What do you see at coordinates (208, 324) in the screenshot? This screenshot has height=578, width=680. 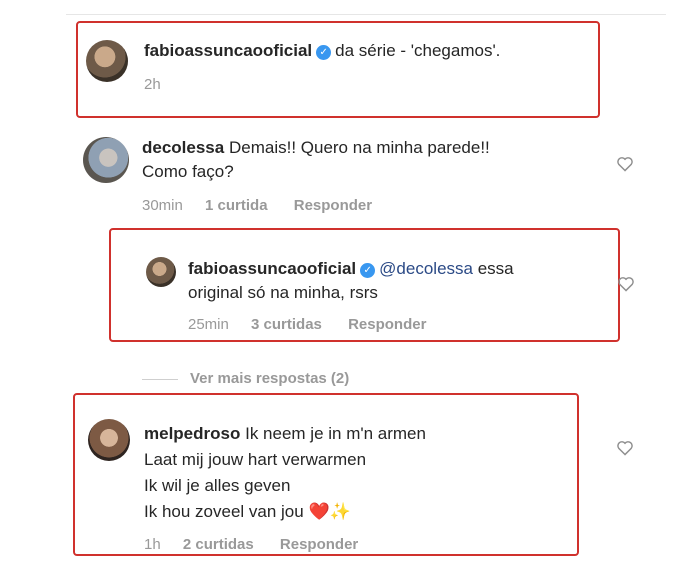 I see `comment-time: 25min` at bounding box center [208, 324].